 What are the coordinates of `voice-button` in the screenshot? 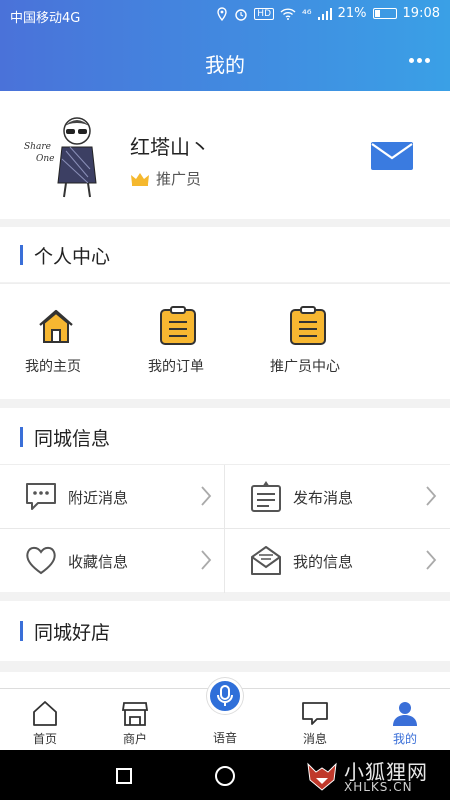 It's located at (225, 696).